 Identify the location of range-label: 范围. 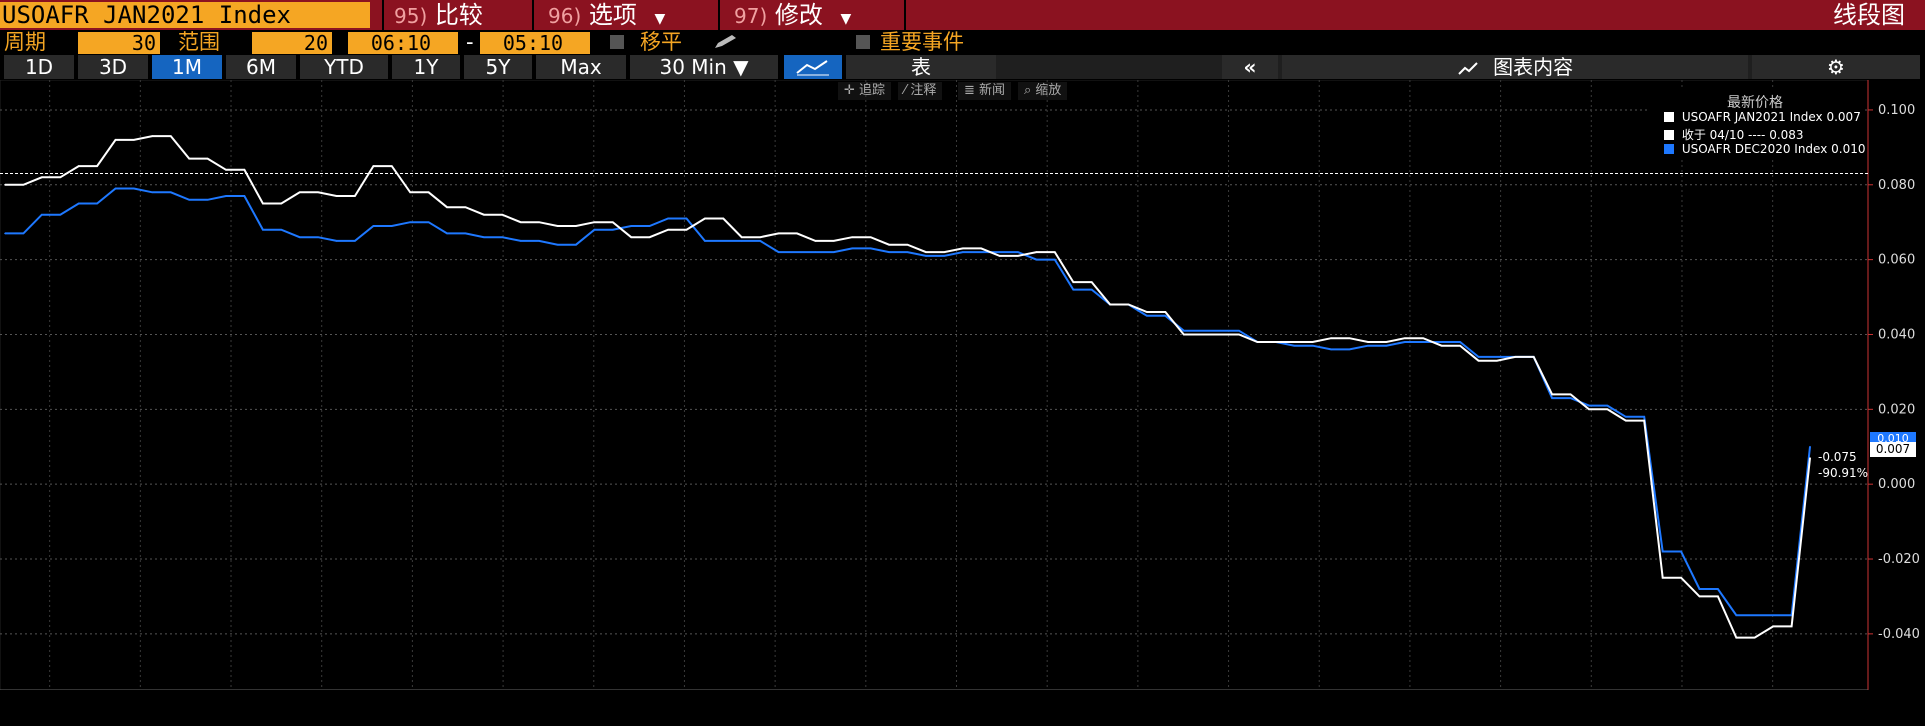
(199, 42).